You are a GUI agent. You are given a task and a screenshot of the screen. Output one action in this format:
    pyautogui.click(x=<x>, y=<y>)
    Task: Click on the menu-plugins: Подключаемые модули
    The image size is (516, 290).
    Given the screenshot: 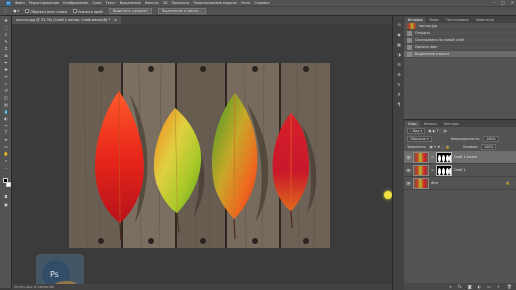 What is the action you would take?
    pyautogui.click(x=214, y=3)
    